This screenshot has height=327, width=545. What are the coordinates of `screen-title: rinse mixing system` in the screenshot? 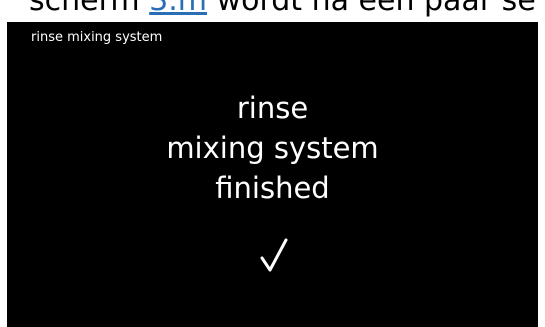 It's located at (97, 37).